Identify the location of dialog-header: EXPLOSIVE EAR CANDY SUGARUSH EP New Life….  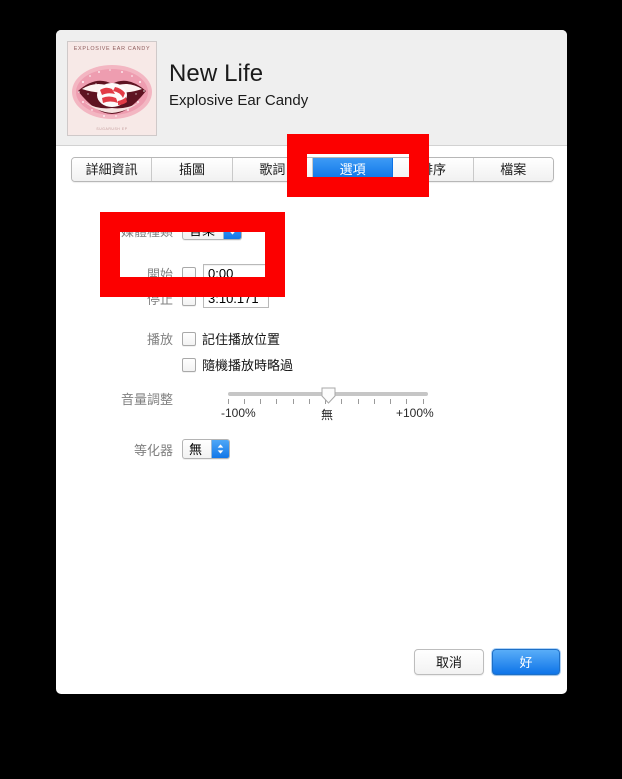
(311, 88).